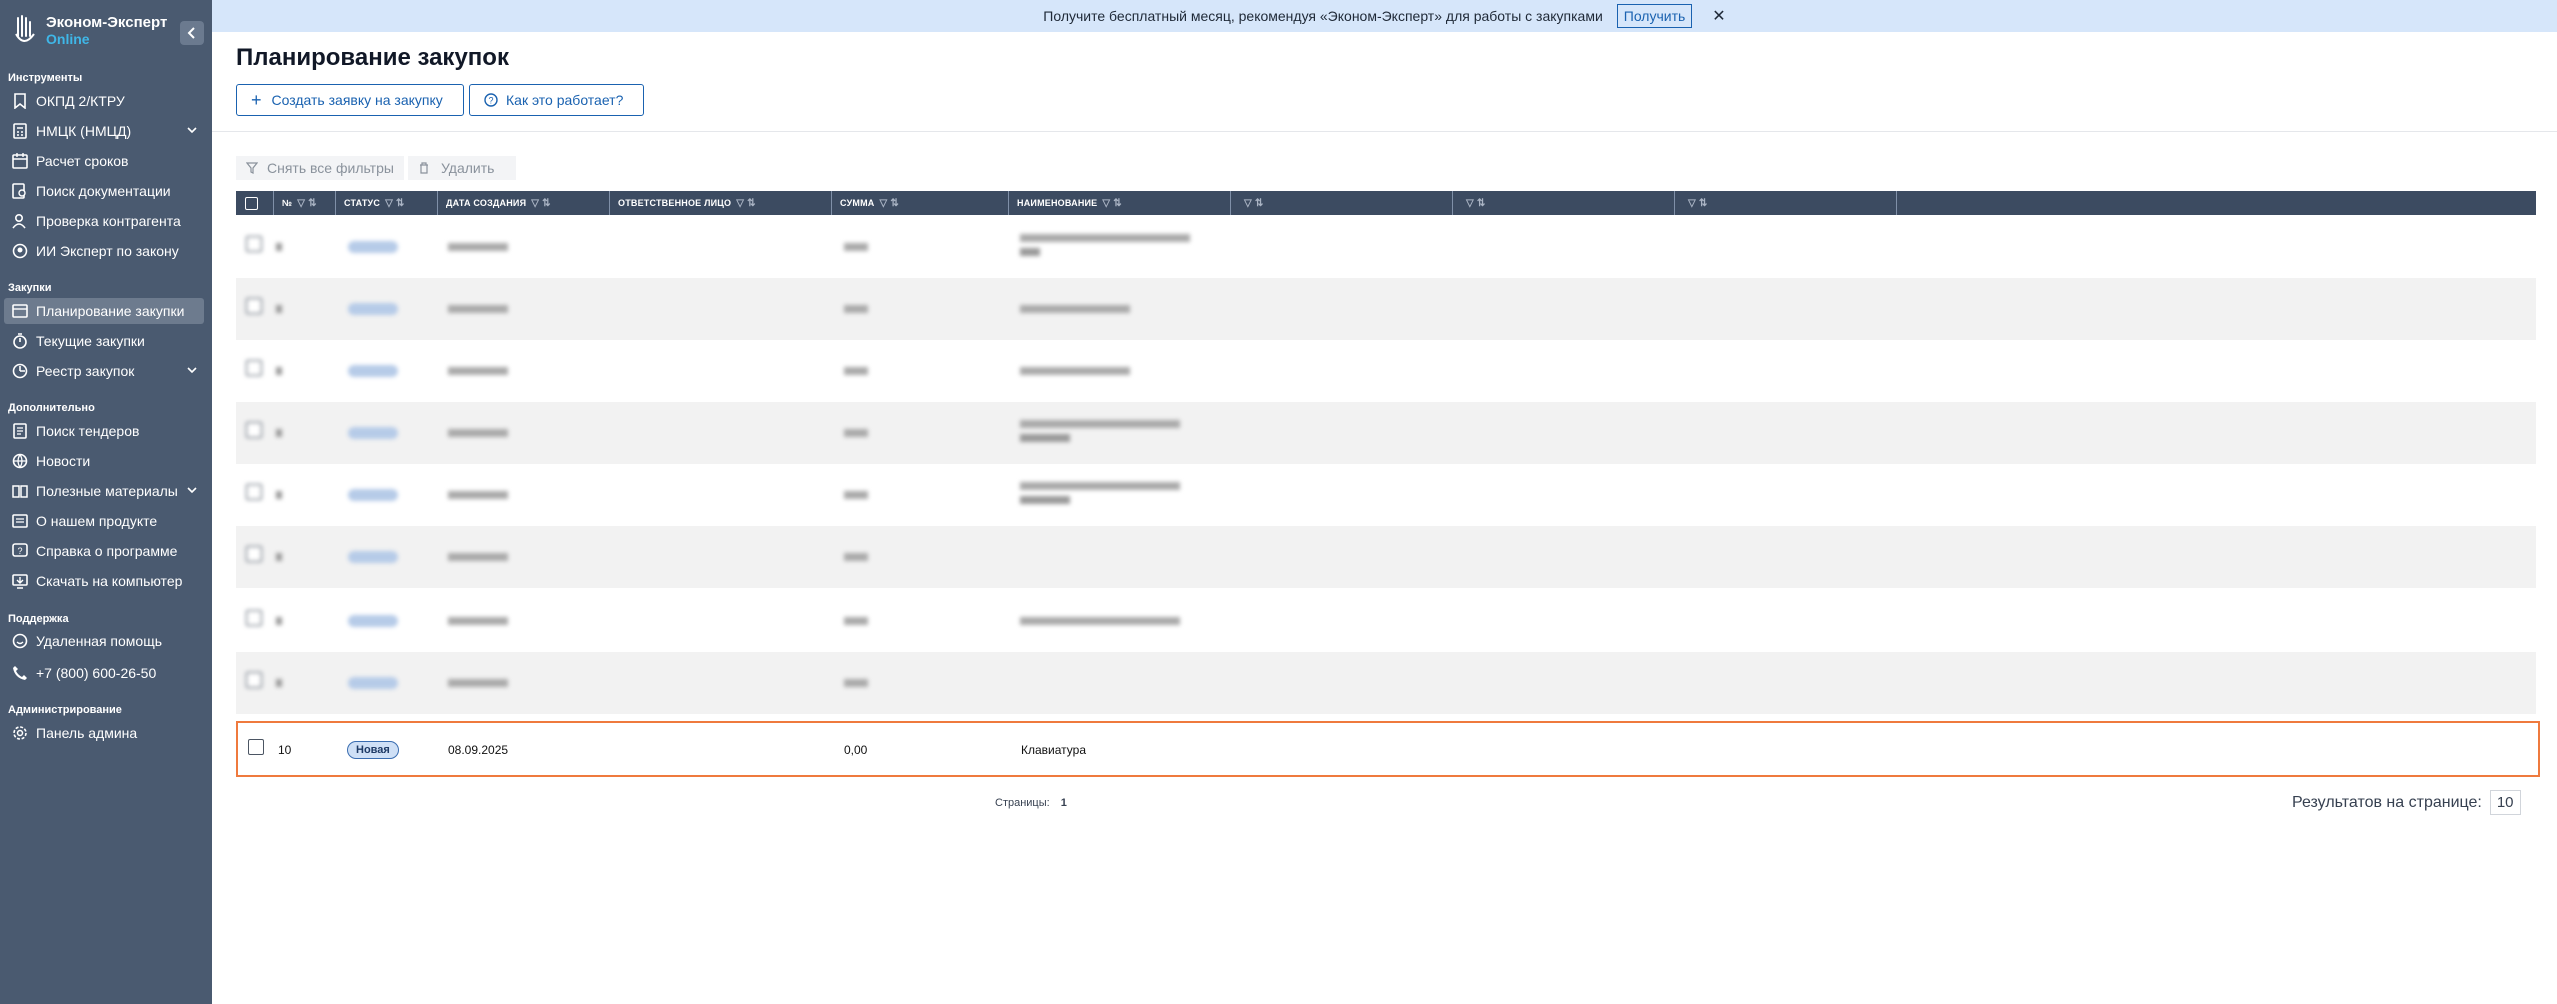  Describe the element at coordinates (256, 99) in the screenshot. I see `plus-icon: +` at that location.